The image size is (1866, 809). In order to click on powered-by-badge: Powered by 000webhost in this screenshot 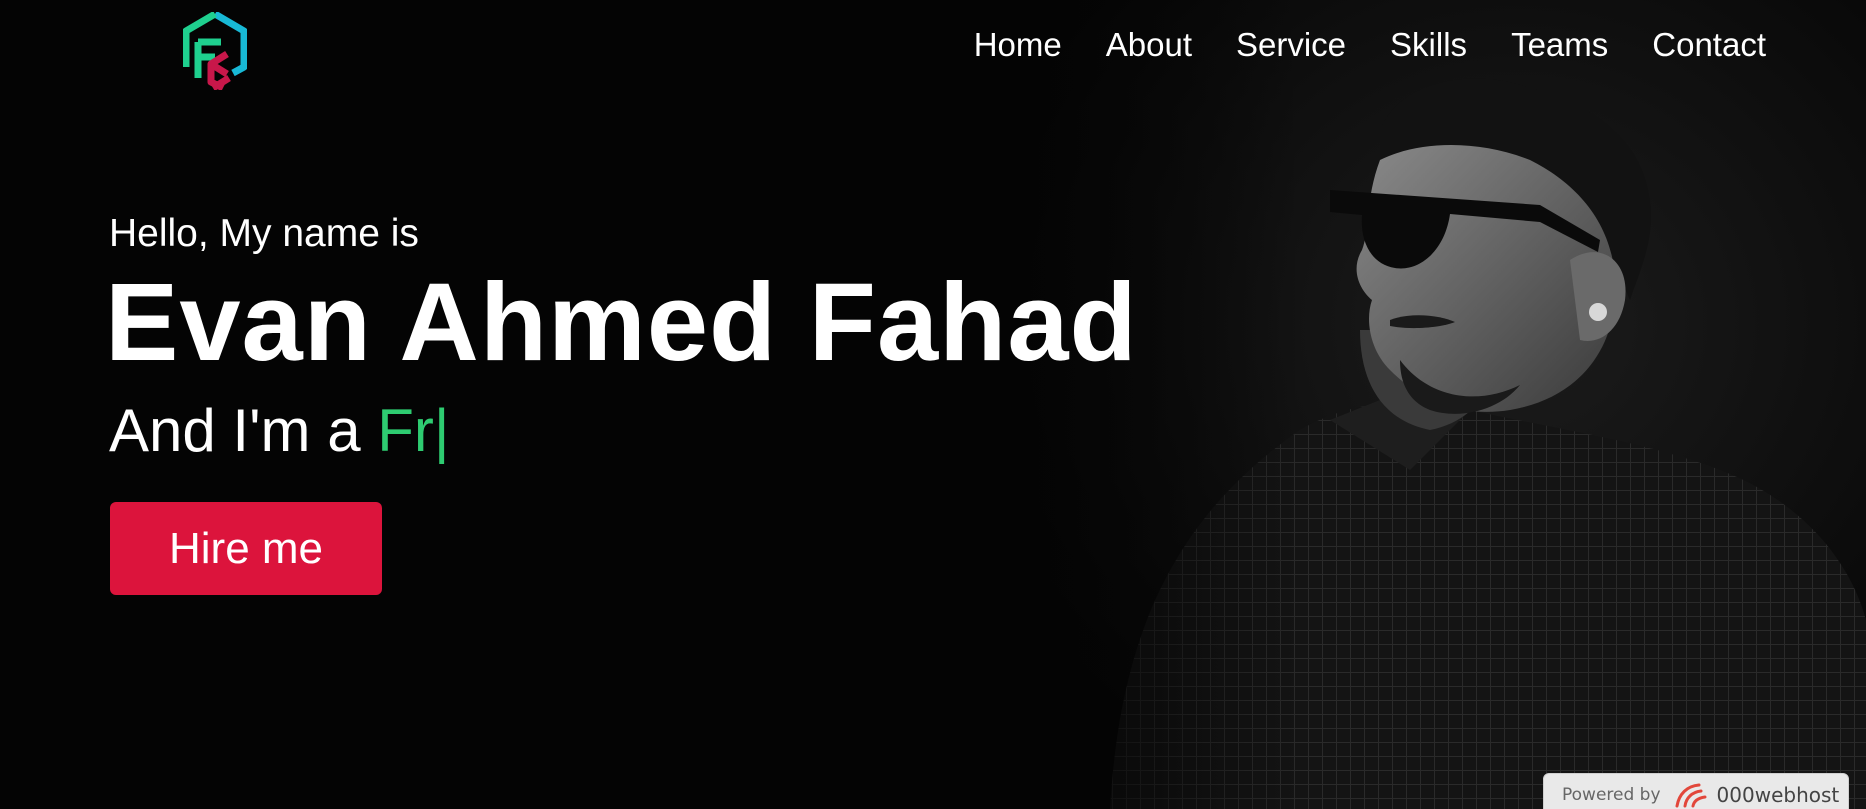, I will do `click(1696, 791)`.